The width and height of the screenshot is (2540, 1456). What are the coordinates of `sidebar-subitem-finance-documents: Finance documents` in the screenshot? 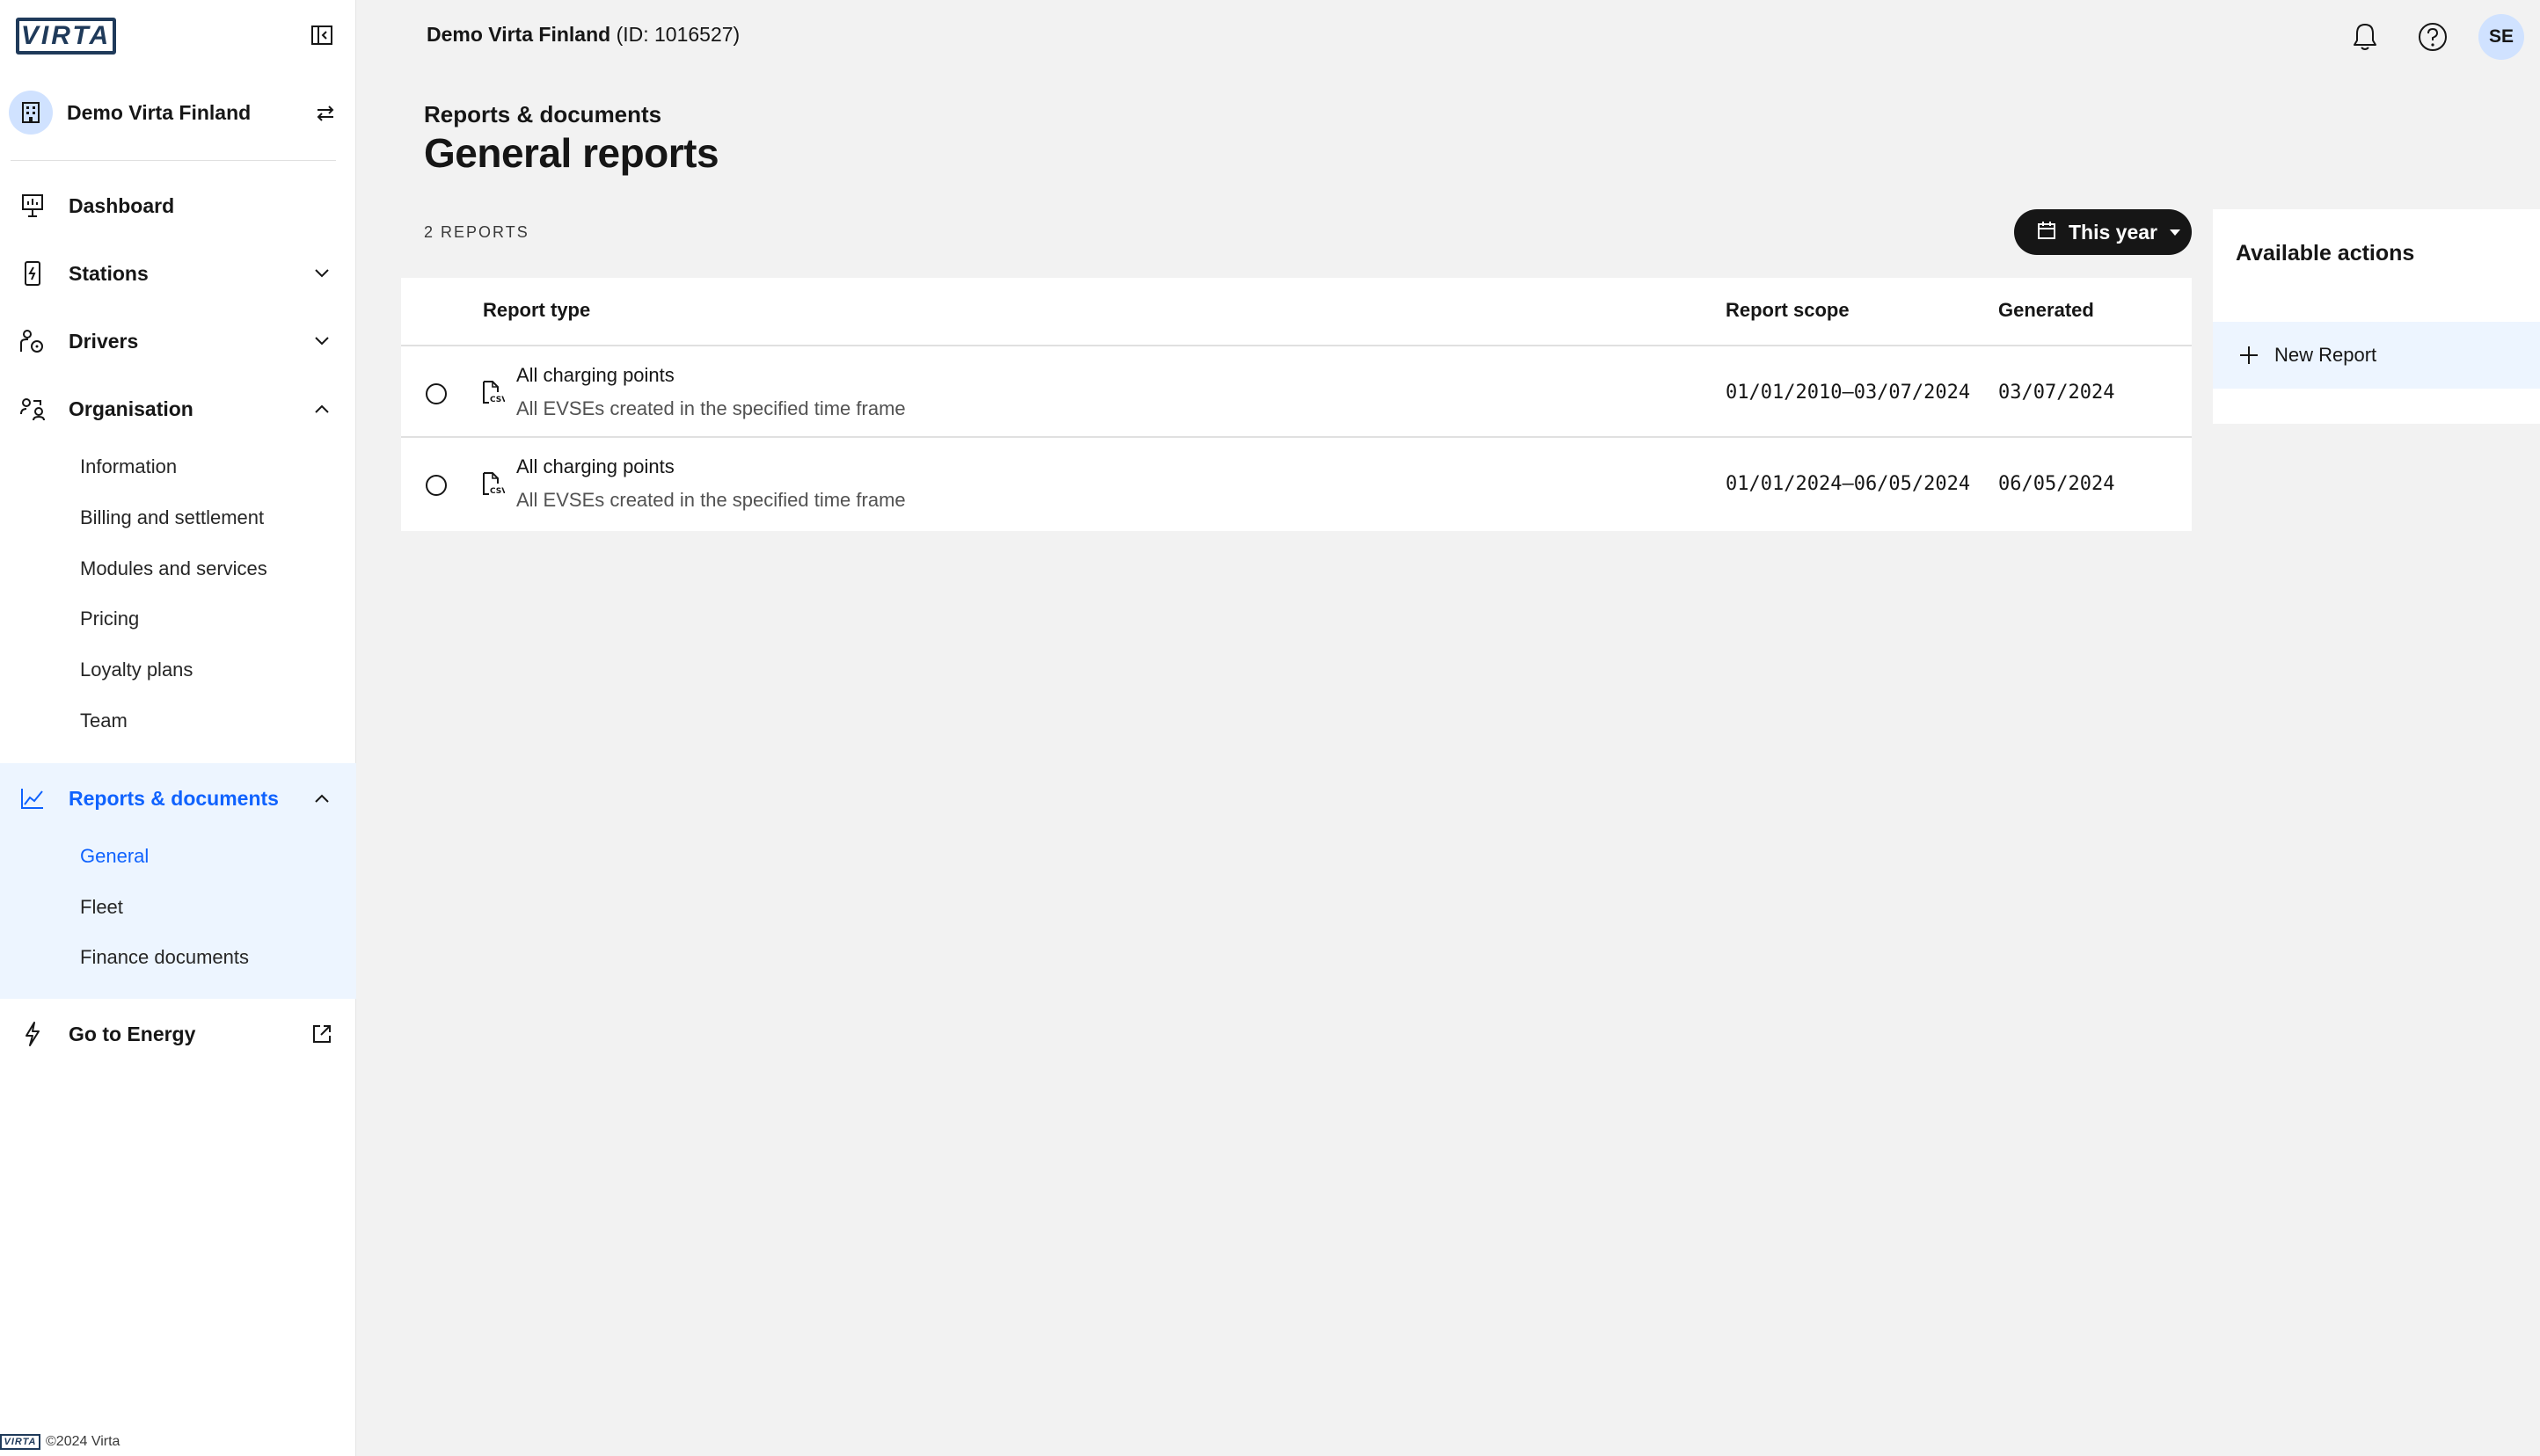 It's located at (164, 957).